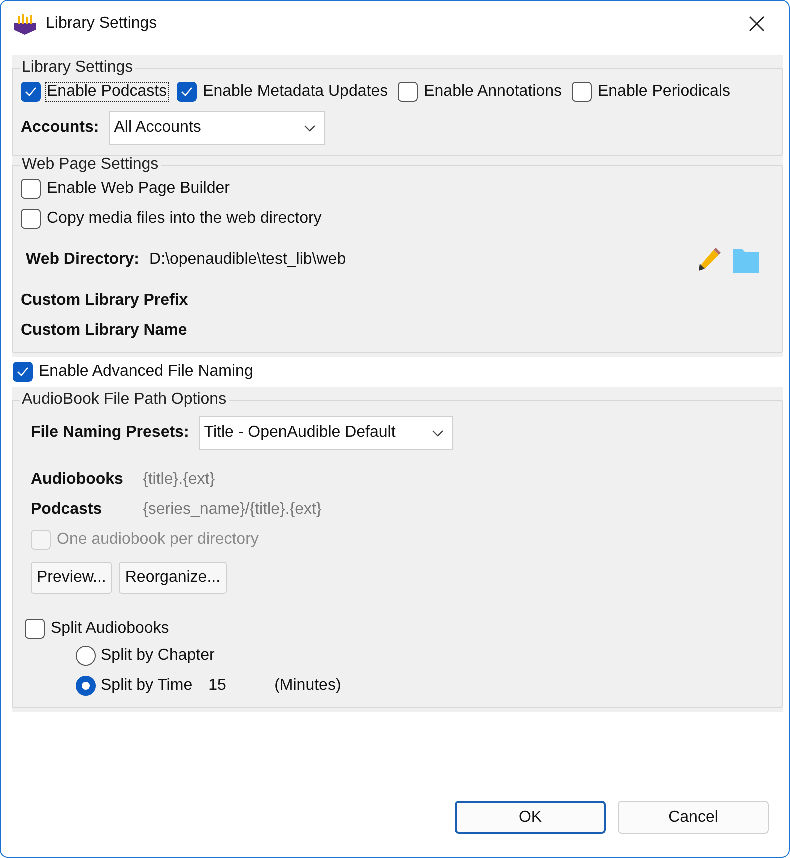 The width and height of the screenshot is (790, 858). Describe the element at coordinates (249, 260) in the screenshot. I see `web-directory-path: D:\openaudible\test_lib\web` at that location.